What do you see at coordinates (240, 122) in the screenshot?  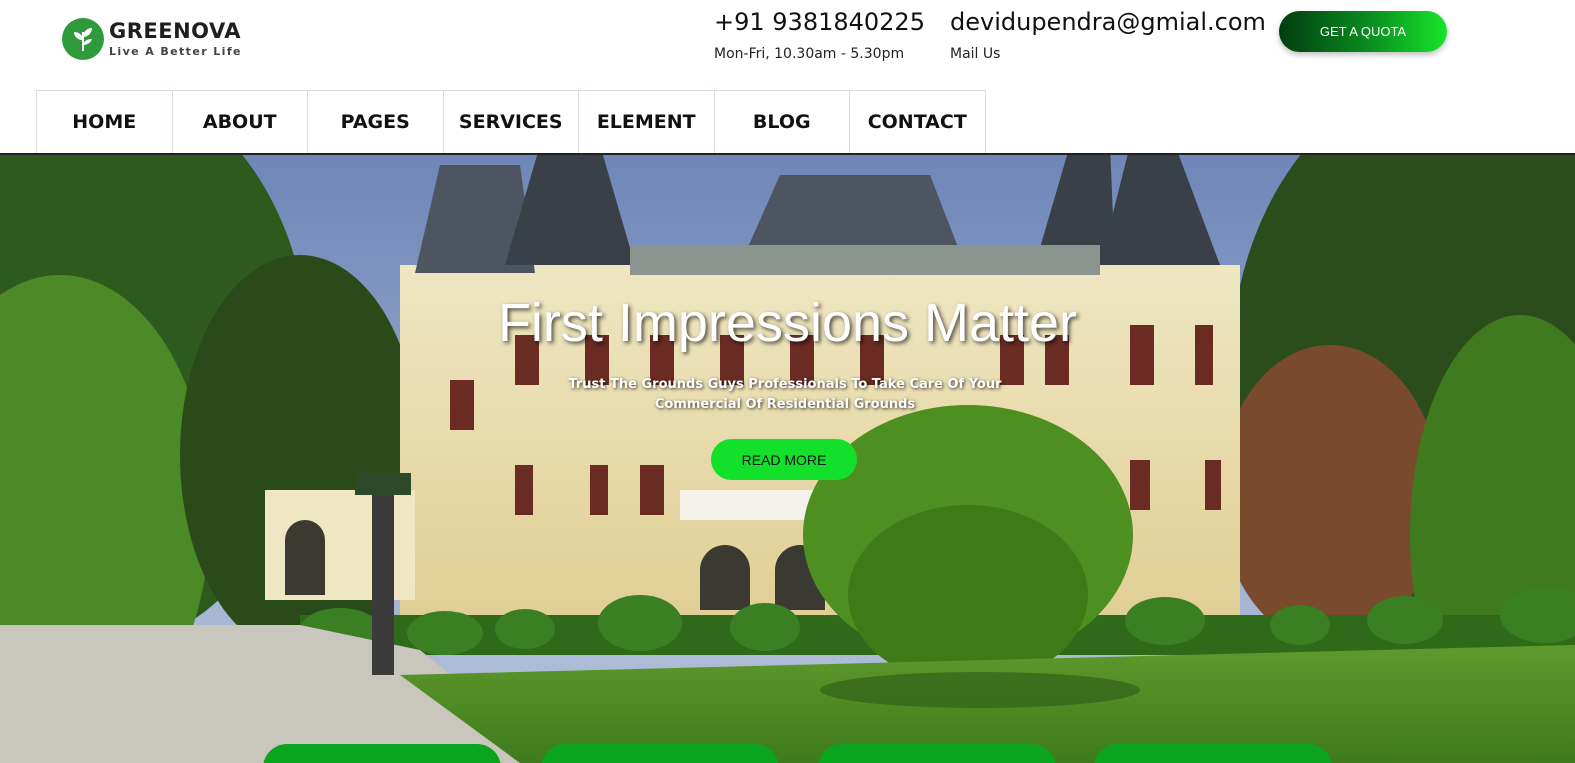 I see `nav-item-about: ABOUT` at bounding box center [240, 122].